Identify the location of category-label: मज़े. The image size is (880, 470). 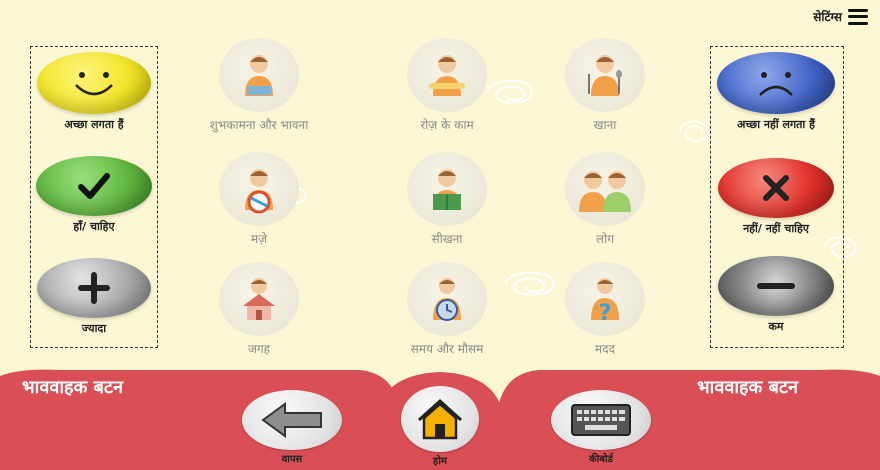
(259, 239).